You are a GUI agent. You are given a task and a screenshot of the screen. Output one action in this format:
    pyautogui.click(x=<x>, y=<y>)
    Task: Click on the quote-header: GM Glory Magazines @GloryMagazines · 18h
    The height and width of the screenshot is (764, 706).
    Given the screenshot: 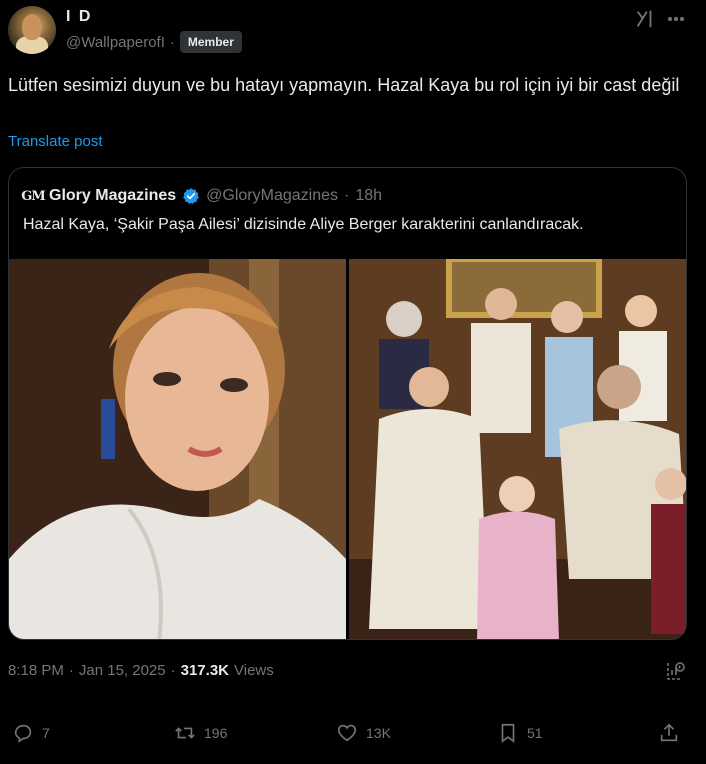 What is the action you would take?
    pyautogui.click(x=202, y=196)
    